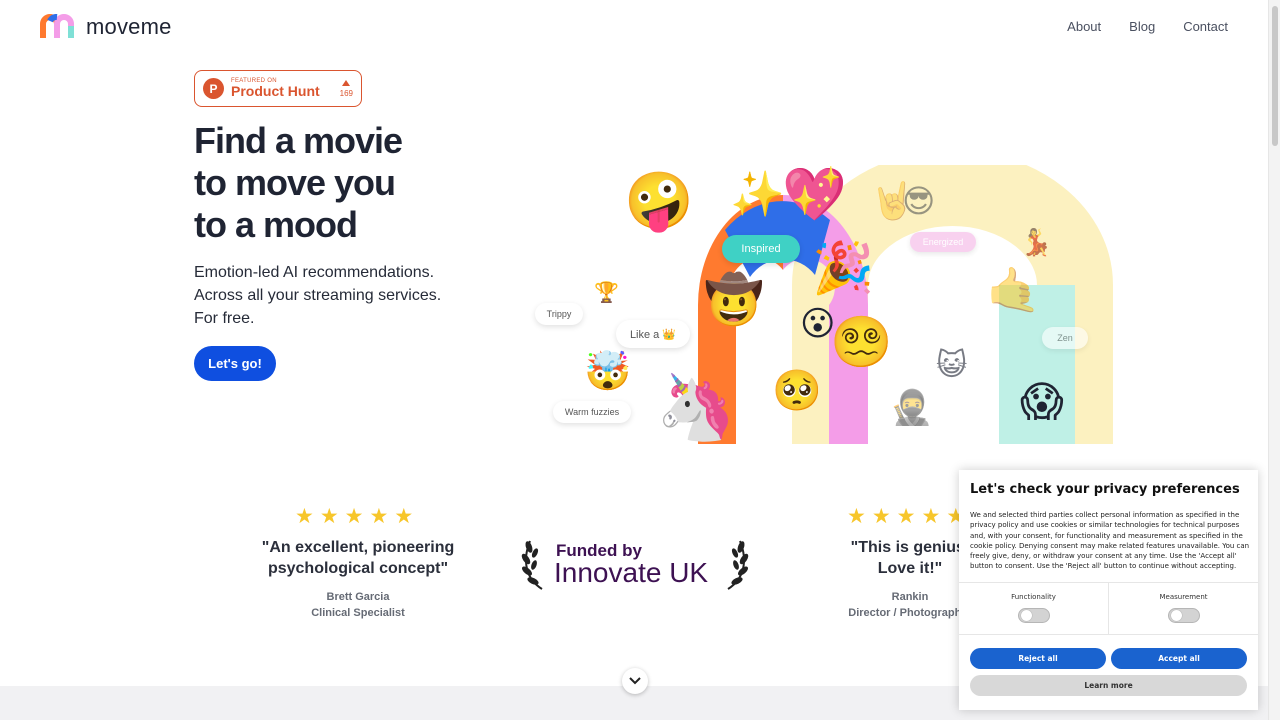 Image resolution: width=1280 pixels, height=720 pixels. What do you see at coordinates (1033, 597) in the screenshot?
I see `functionality-label: Functionality` at bounding box center [1033, 597].